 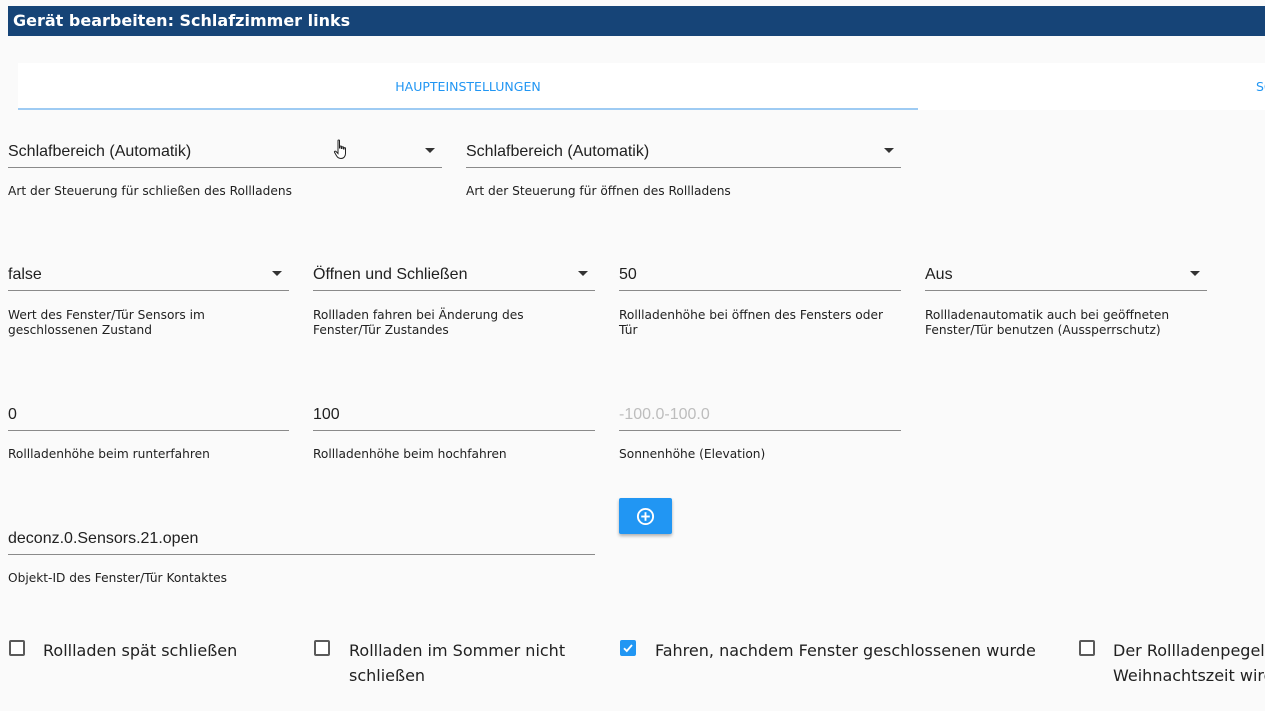 I want to click on close-type-value: Schlafbereich (Automatik), so click(x=100, y=151).